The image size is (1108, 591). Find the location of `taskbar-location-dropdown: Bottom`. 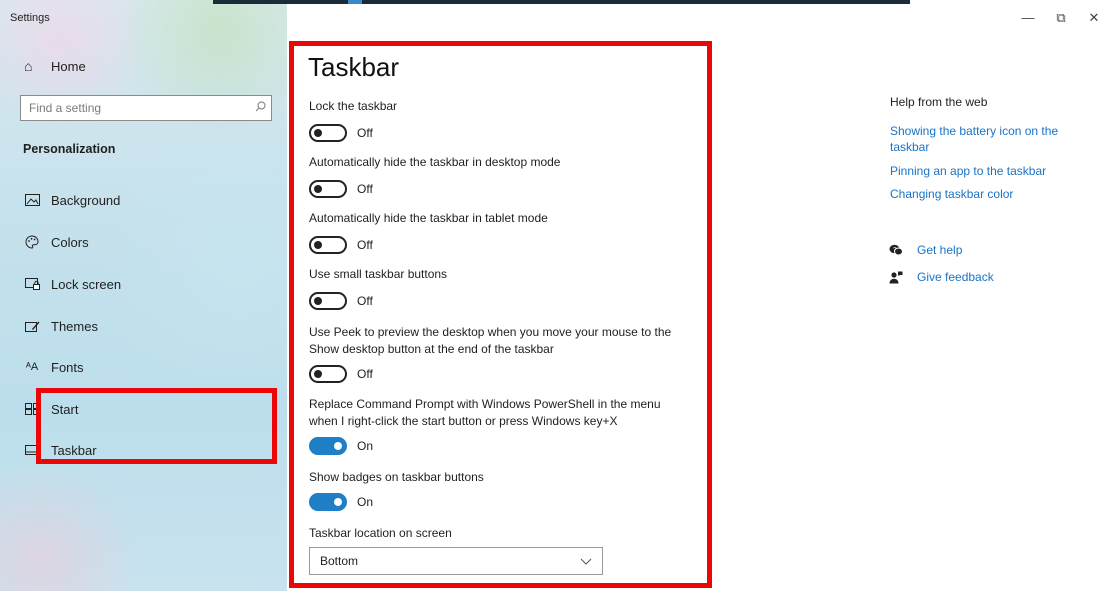

taskbar-location-dropdown: Bottom is located at coordinates (456, 561).